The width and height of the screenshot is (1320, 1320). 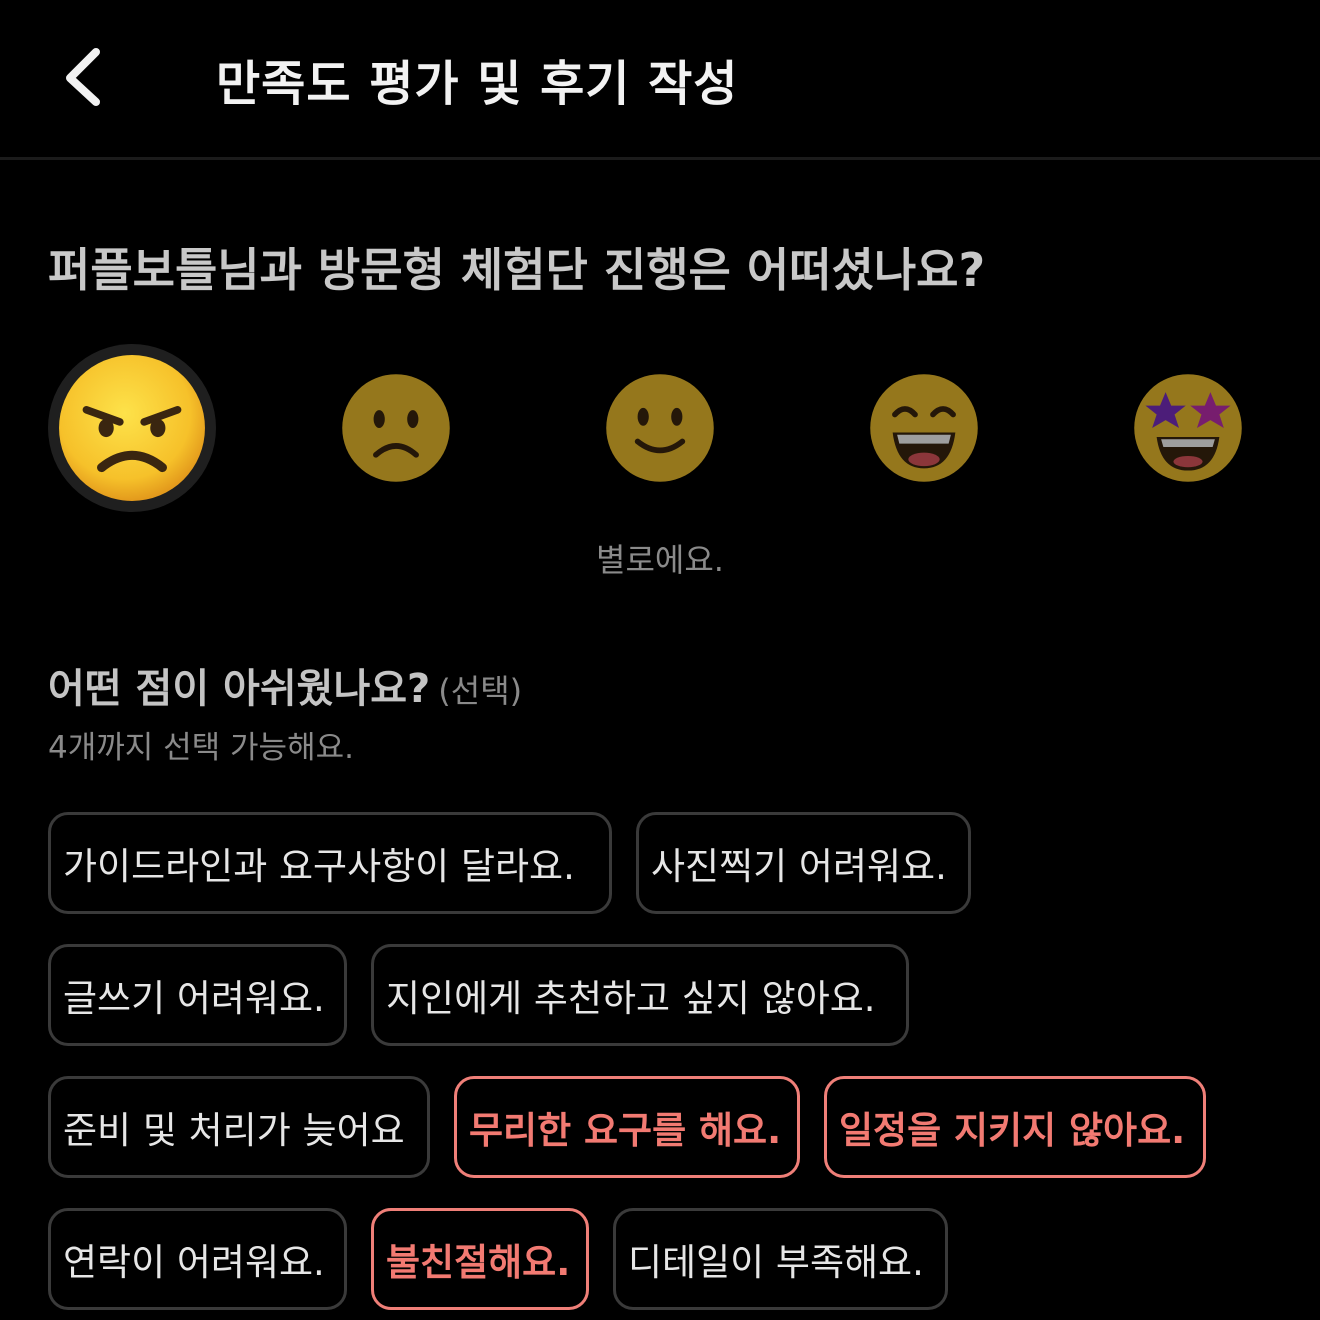 I want to click on chip-hard-to-write: 글쓰기 어려워요., so click(x=197, y=995).